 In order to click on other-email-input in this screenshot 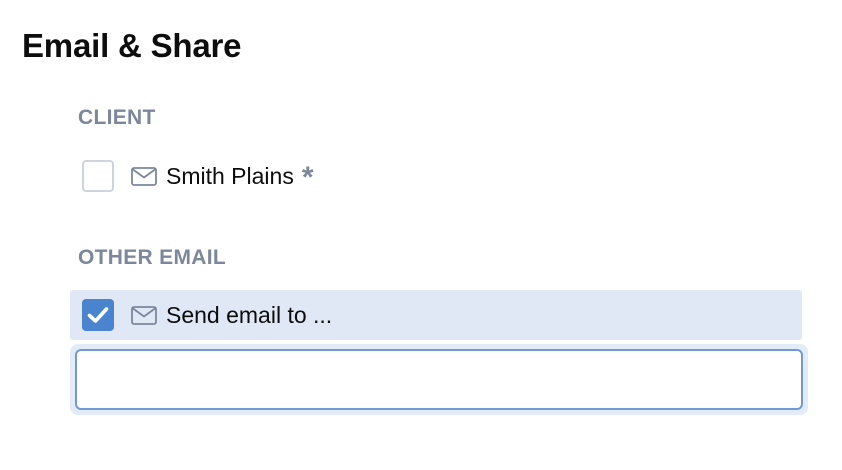, I will do `click(439, 379)`.